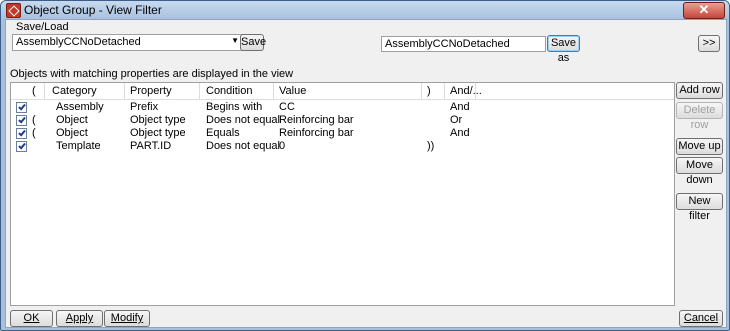  What do you see at coordinates (699, 90) in the screenshot?
I see `add-row-button: Add row` at bounding box center [699, 90].